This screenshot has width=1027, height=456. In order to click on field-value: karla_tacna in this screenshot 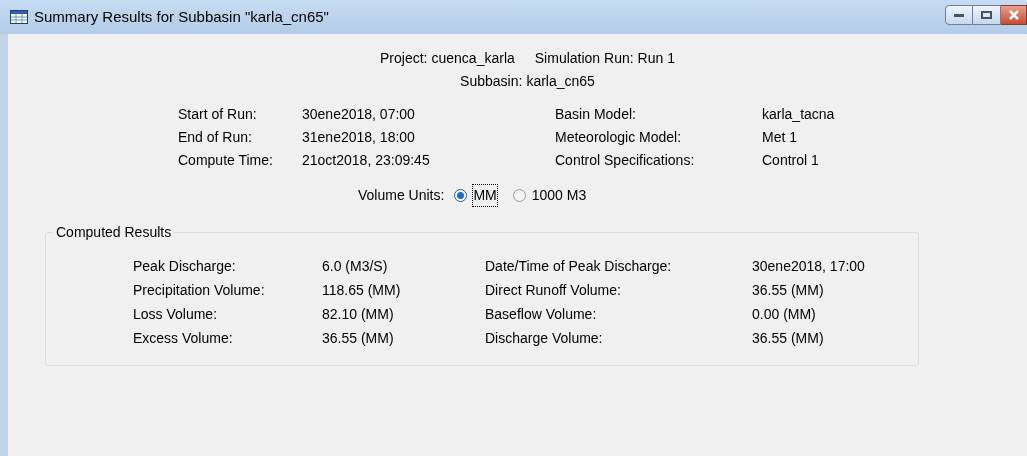, I will do `click(799, 114)`.